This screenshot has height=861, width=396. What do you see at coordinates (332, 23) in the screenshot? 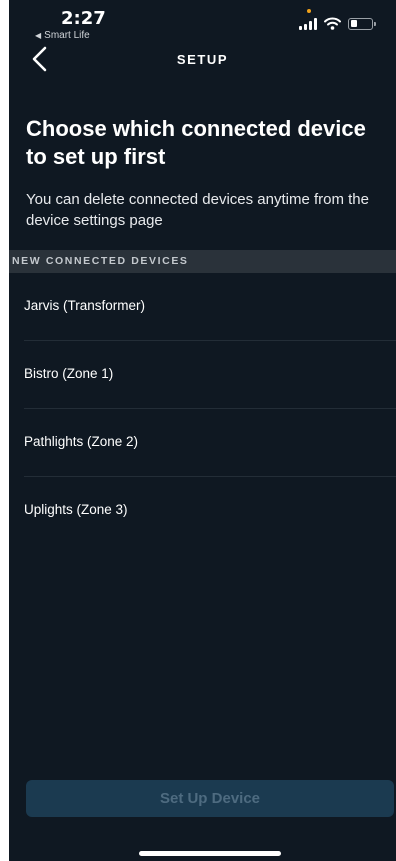
I see `wifi-icon` at bounding box center [332, 23].